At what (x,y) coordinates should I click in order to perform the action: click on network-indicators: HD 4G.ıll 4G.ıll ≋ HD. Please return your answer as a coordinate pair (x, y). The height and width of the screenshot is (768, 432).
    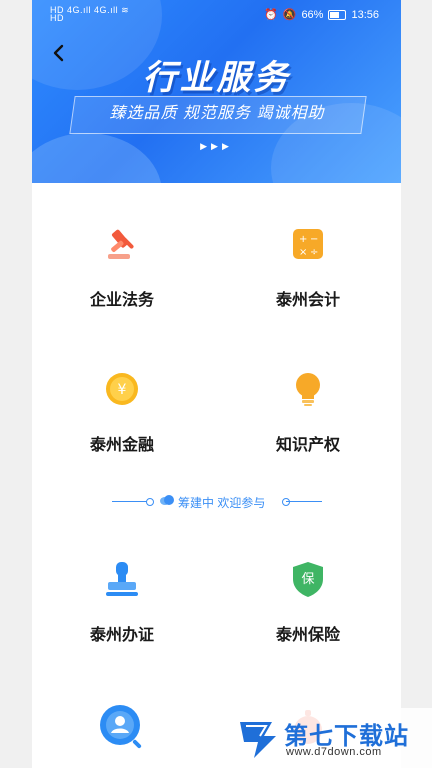
    Looking at the image, I should click on (90, 14).